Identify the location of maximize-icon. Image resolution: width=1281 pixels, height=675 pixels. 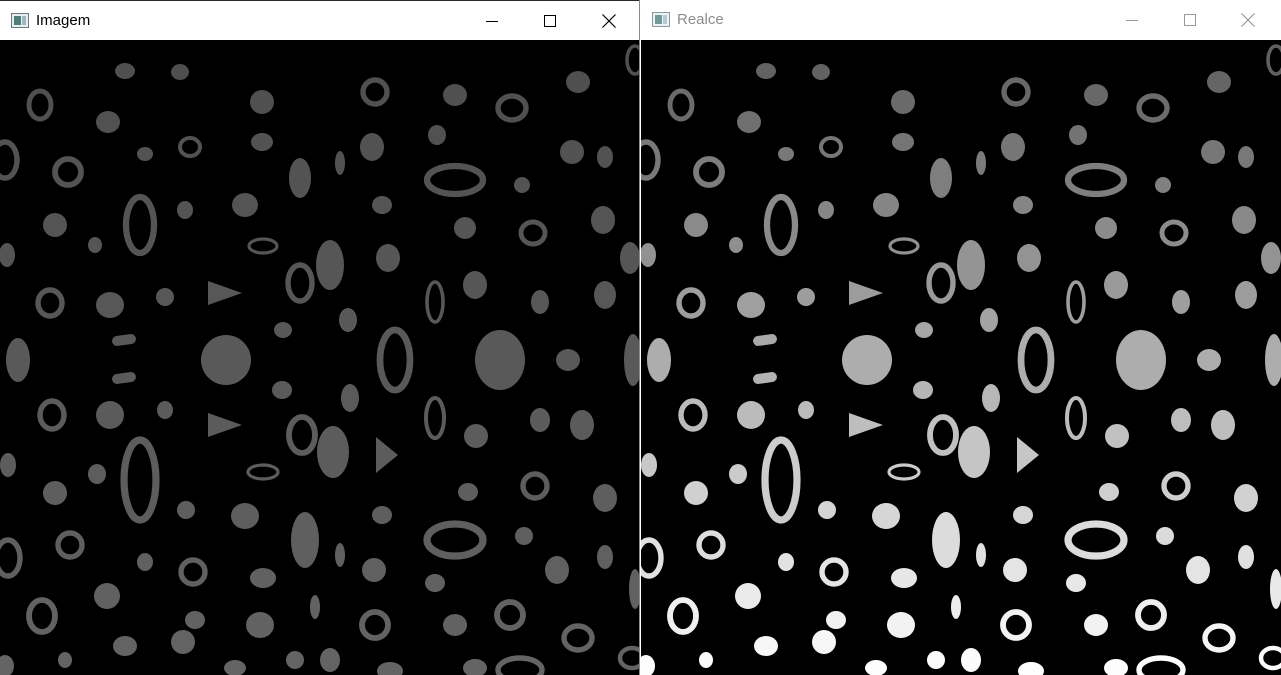
(1190, 20).